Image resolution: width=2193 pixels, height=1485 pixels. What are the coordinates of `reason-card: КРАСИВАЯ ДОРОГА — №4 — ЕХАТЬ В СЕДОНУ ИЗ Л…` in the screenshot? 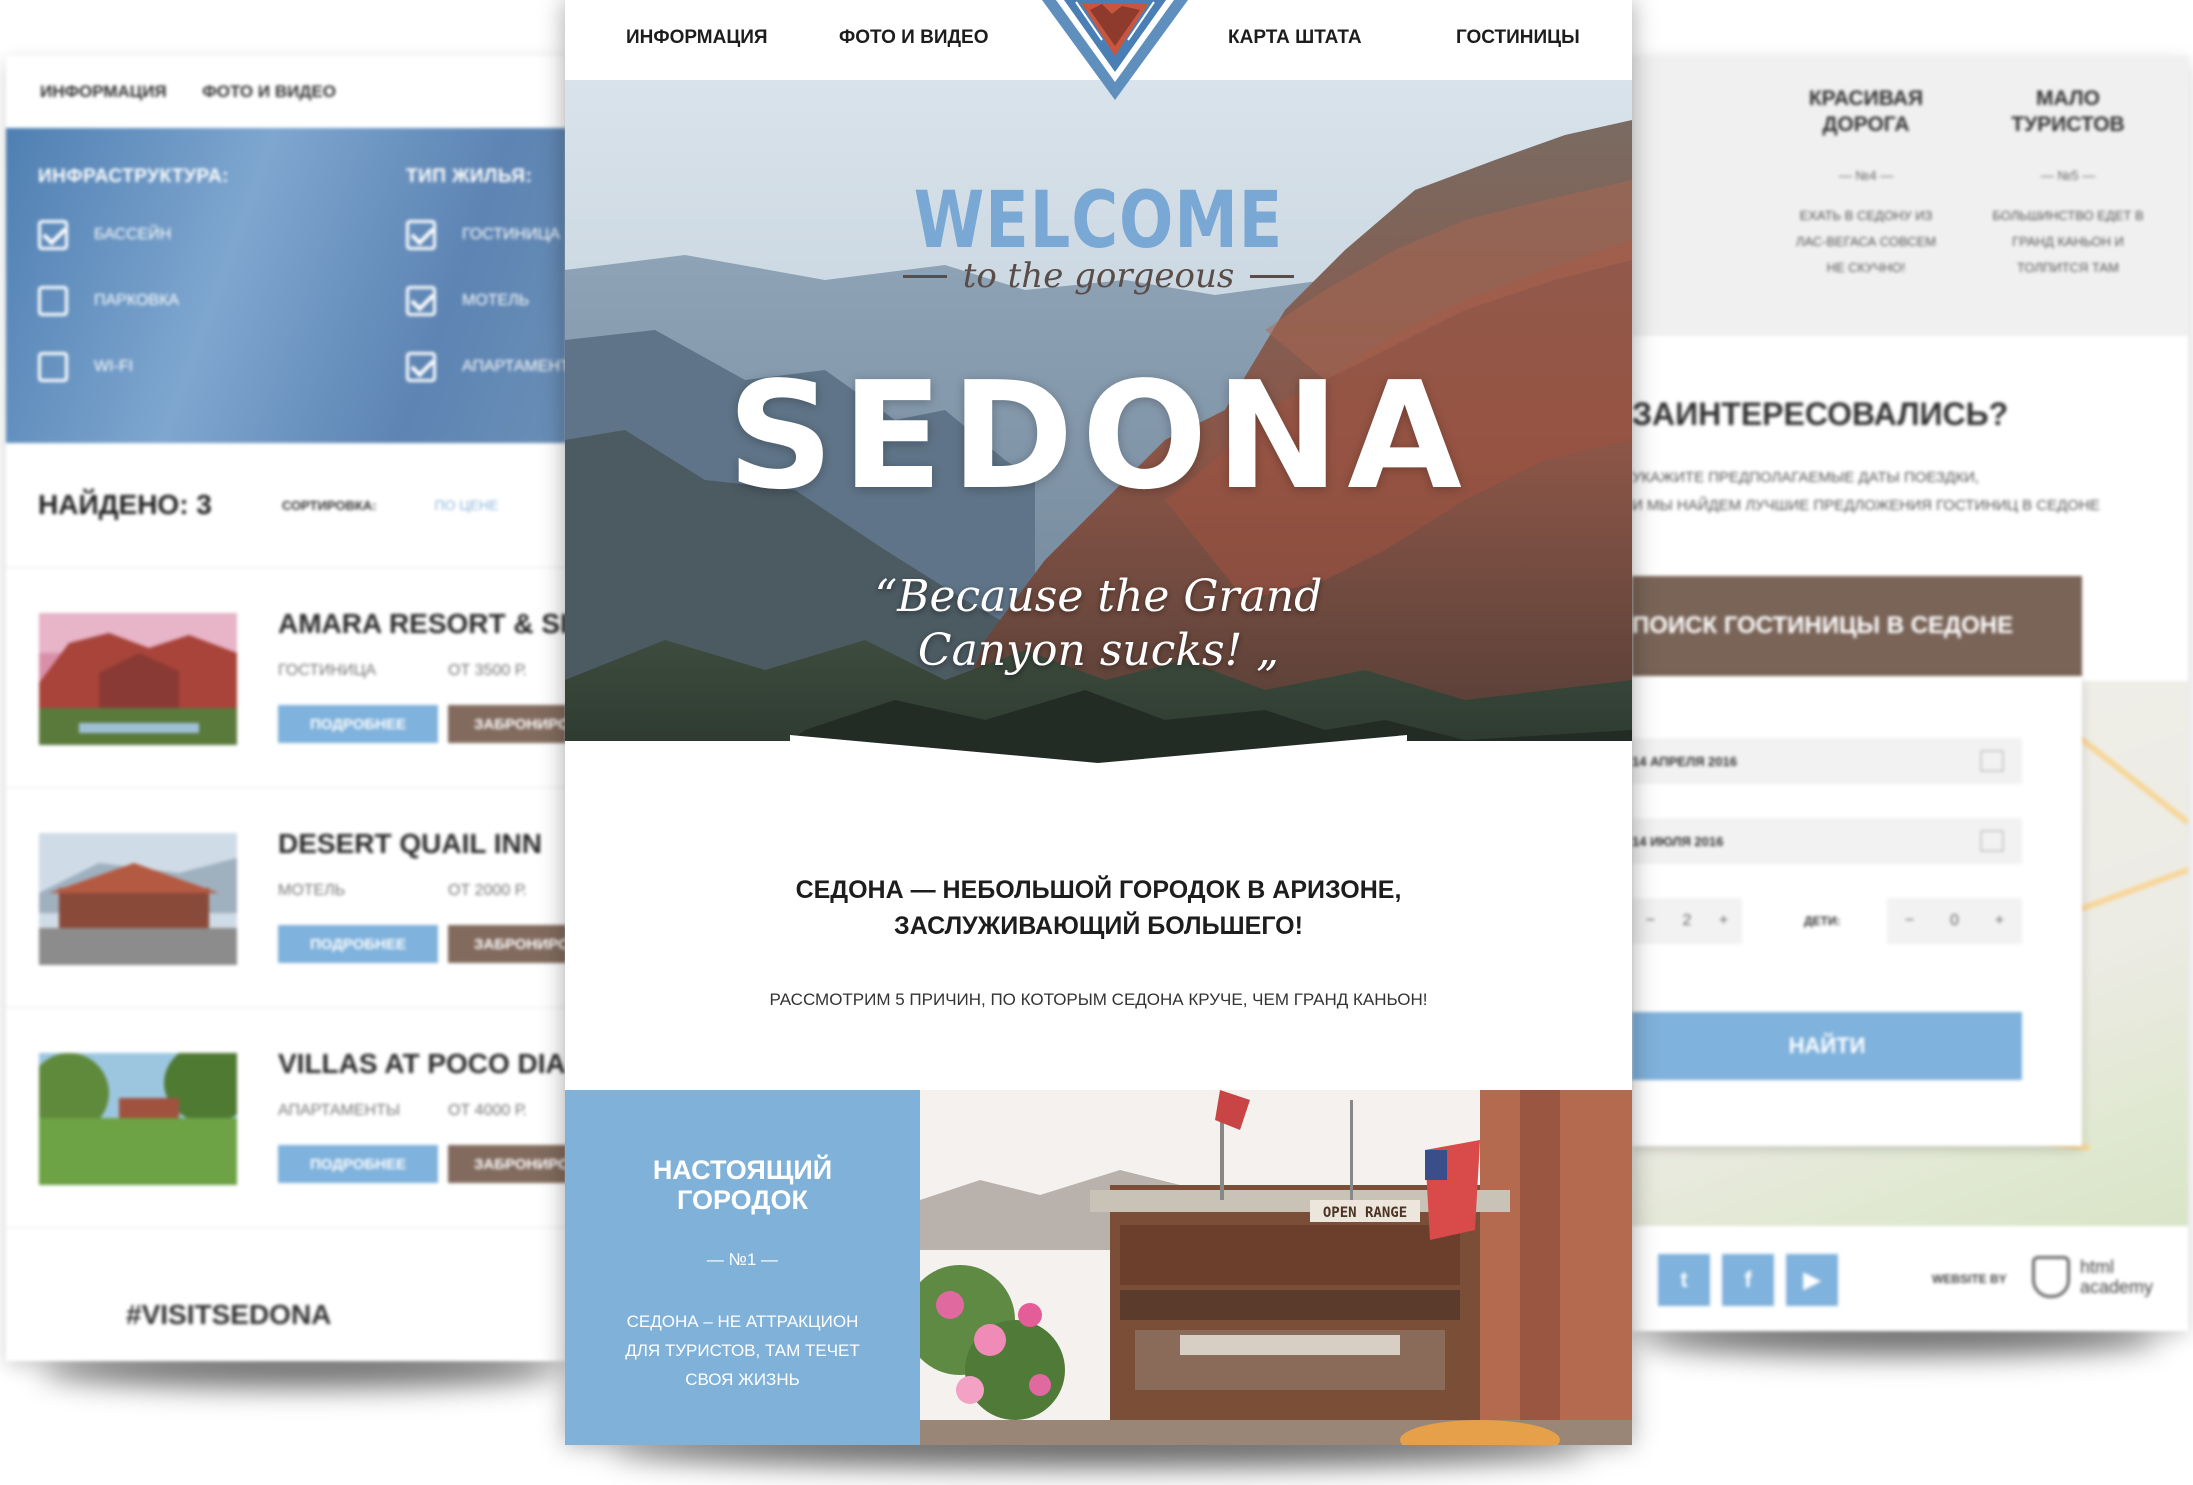 It's located at (1866, 183).